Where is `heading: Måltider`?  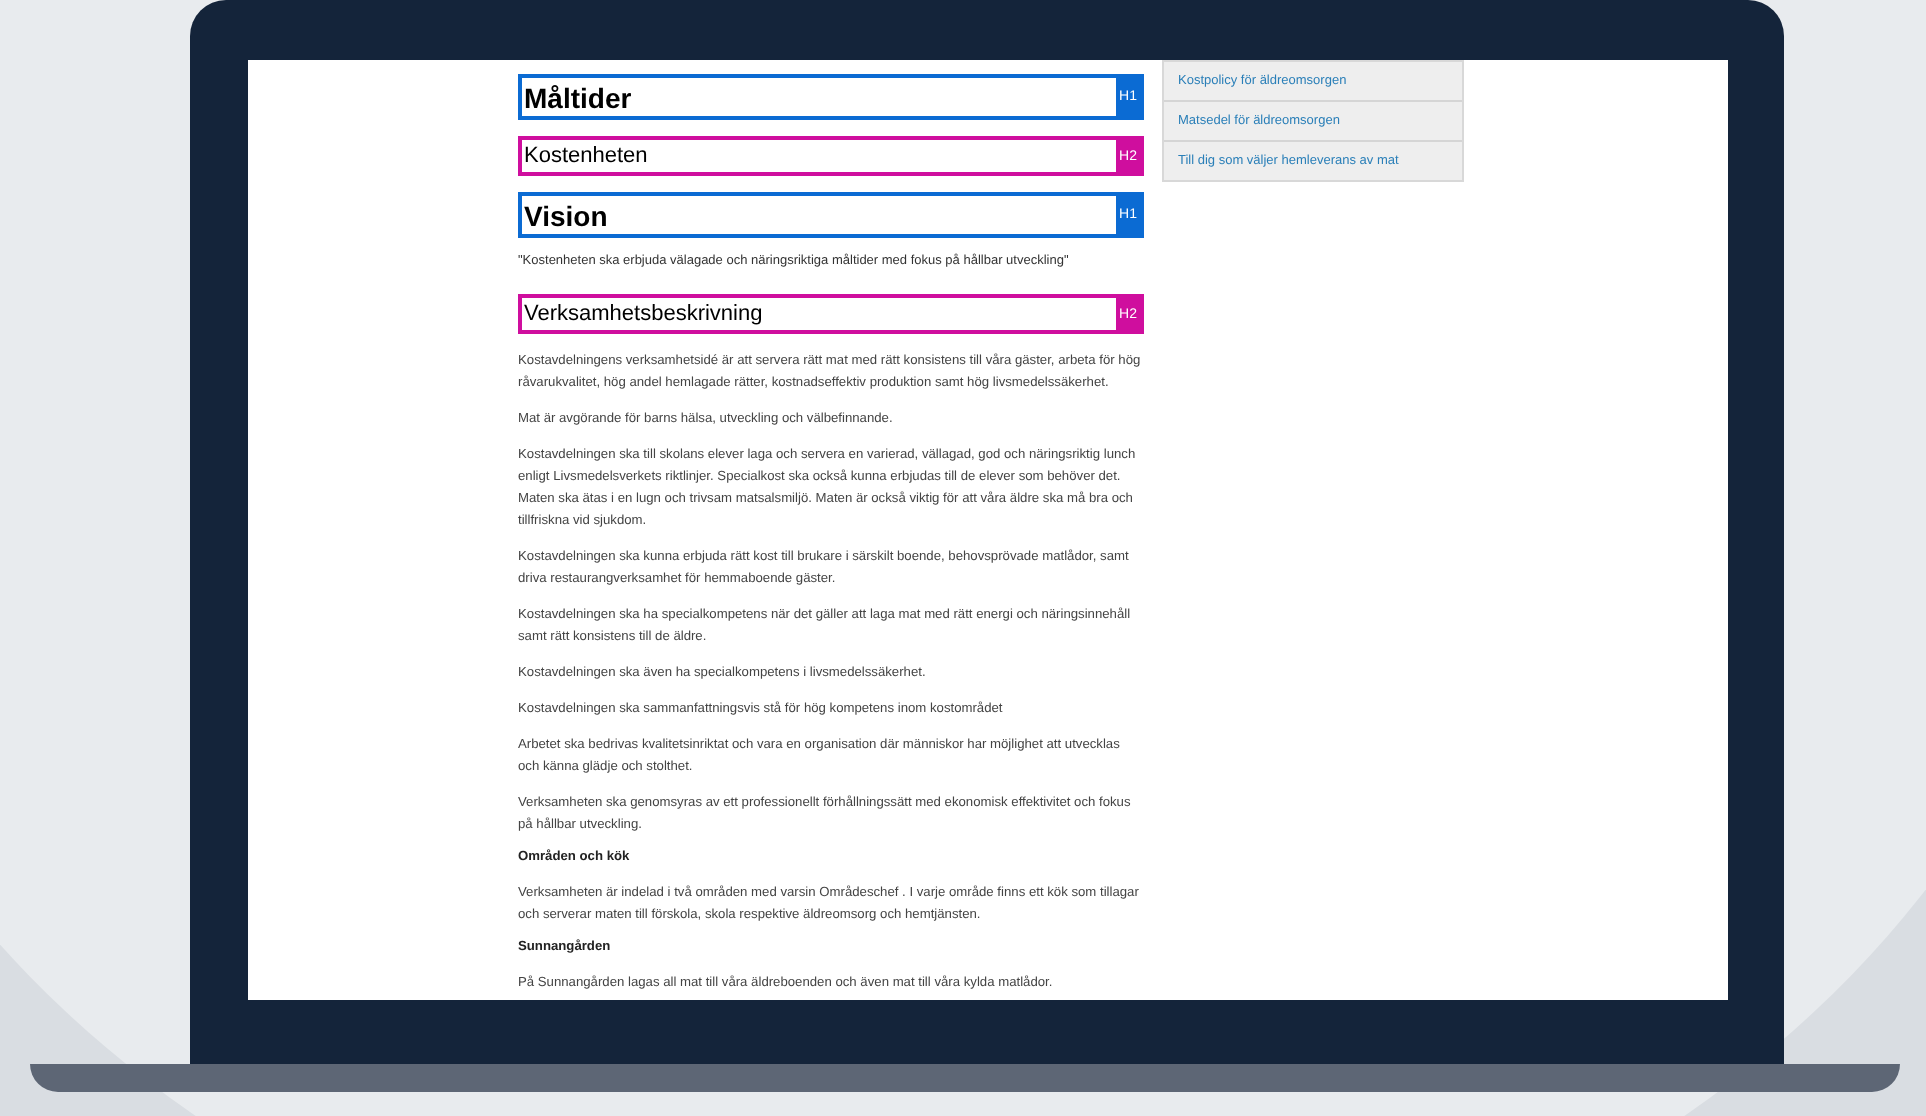 heading: Måltider is located at coordinates (578, 97).